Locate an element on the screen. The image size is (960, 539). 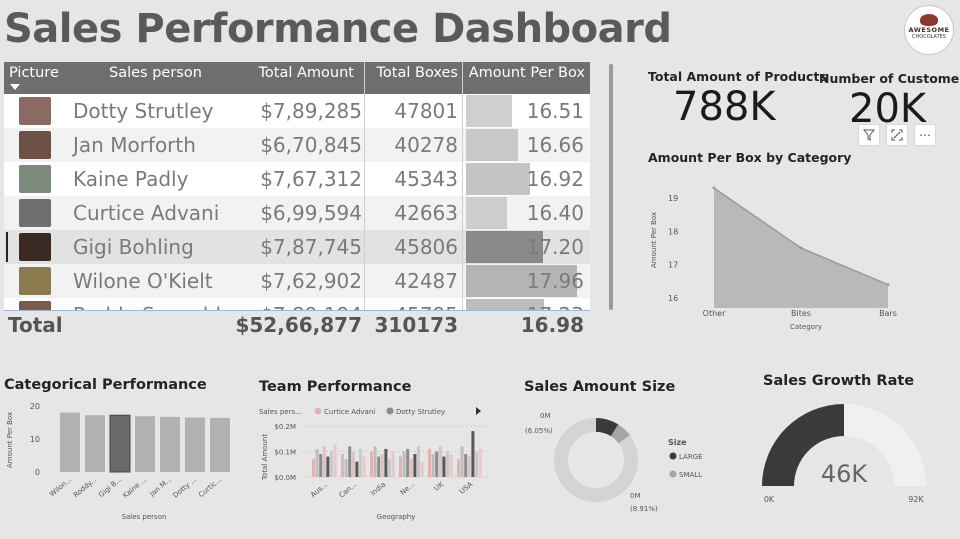
table-row: Curtice Advani $6,99,594 42663 16.40 is located at coordinates (297, 213).